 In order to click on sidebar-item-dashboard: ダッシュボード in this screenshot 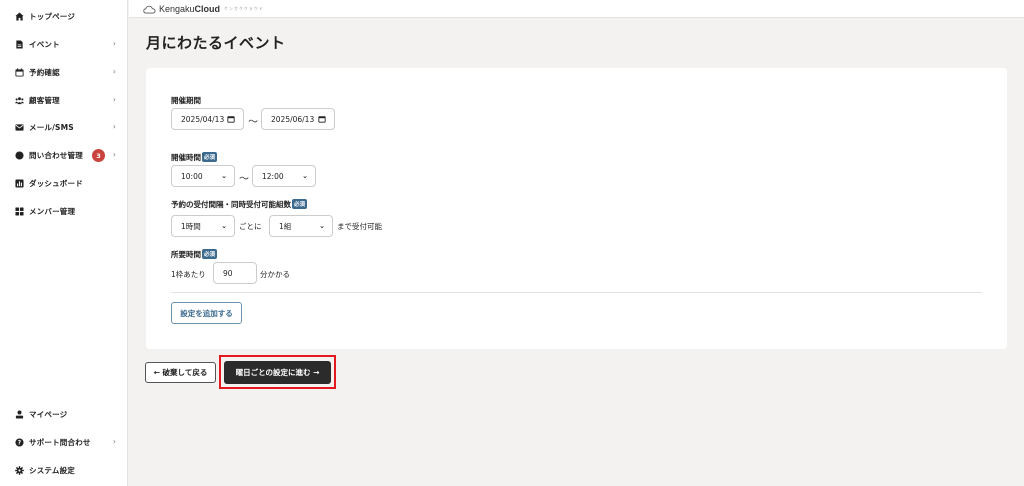, I will do `click(68, 183)`.